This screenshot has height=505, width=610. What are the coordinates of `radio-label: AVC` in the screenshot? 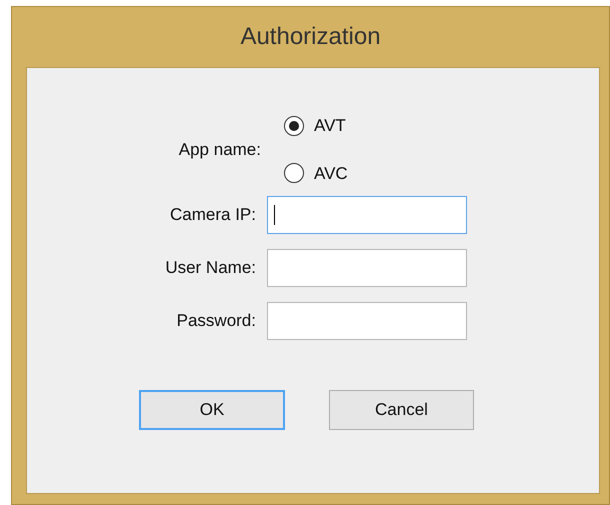 It's located at (331, 173).